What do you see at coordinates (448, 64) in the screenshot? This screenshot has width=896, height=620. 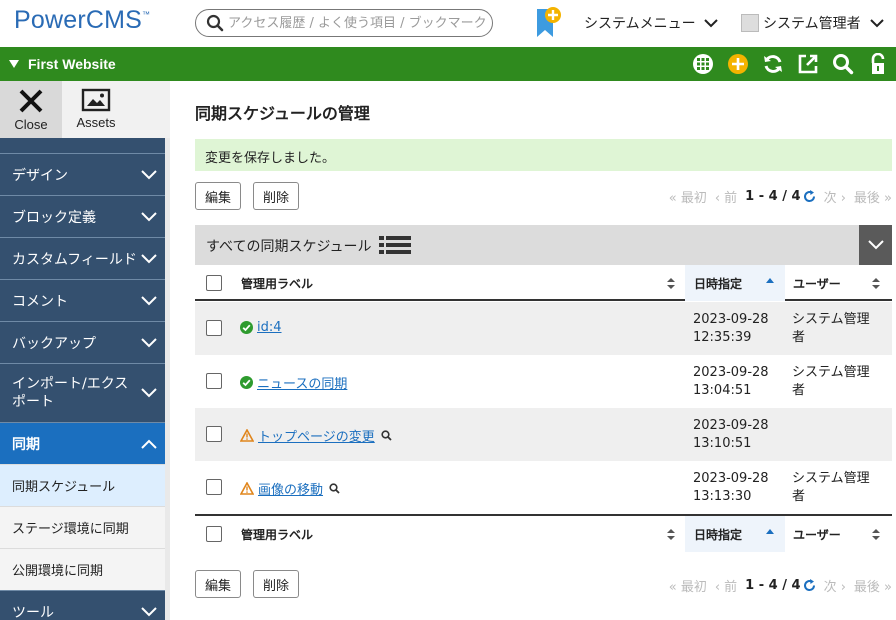 I see `site-bar: First Website` at bounding box center [448, 64].